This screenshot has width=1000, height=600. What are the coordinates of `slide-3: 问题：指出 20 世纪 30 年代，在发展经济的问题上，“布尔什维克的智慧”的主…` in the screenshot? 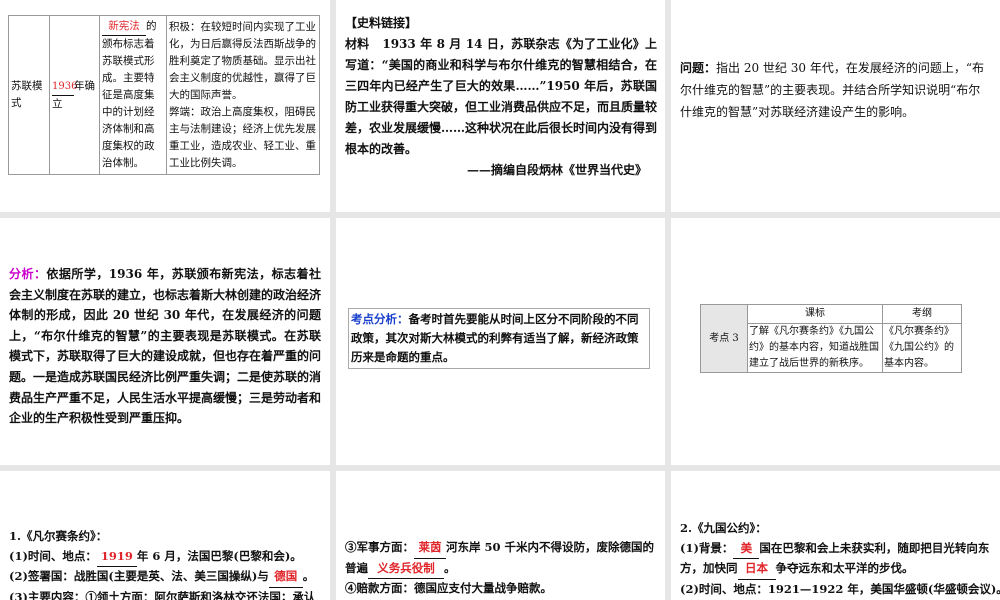 It's located at (835, 106).